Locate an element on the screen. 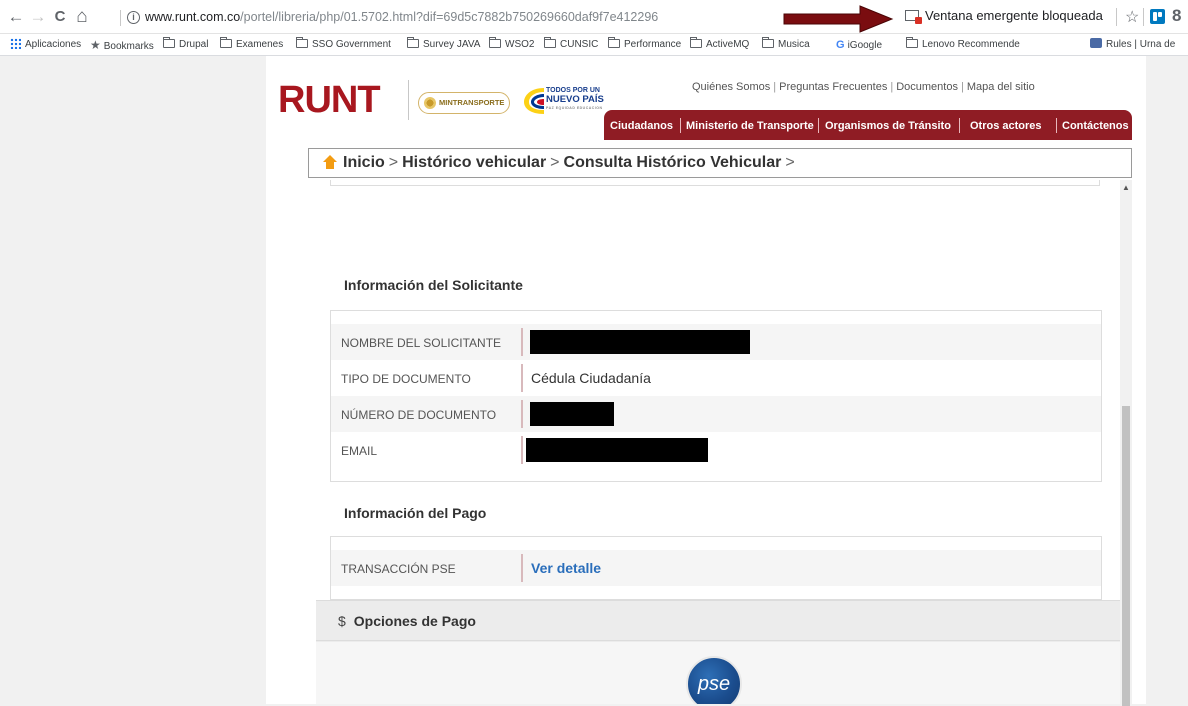 The image size is (1188, 706). bookmark-survey-java: Survey JAVA is located at coordinates (443, 44).